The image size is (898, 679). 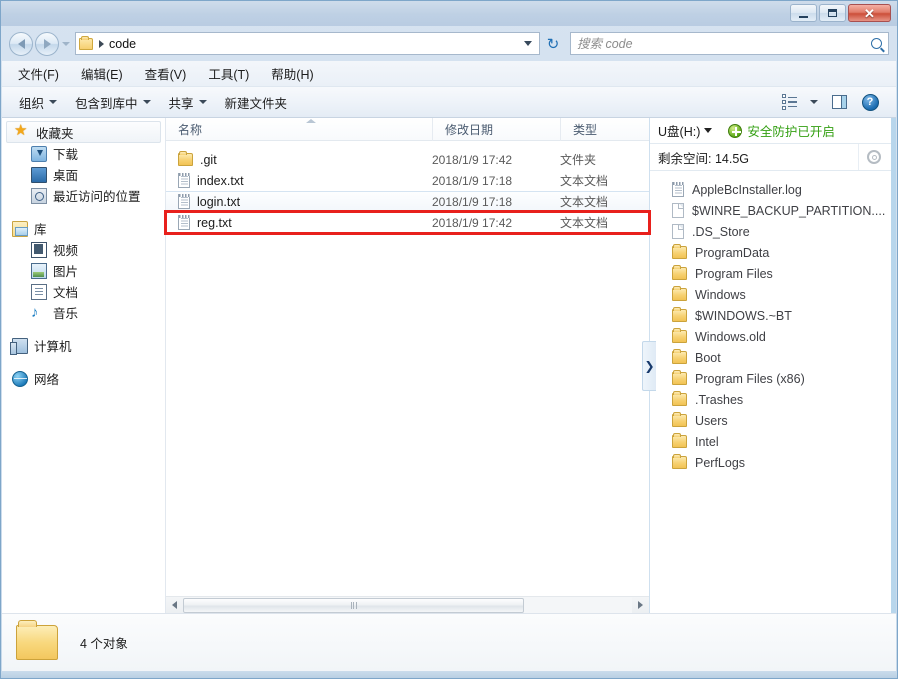 I want to click on breadcrumb-code: code, so click(x=122, y=44).